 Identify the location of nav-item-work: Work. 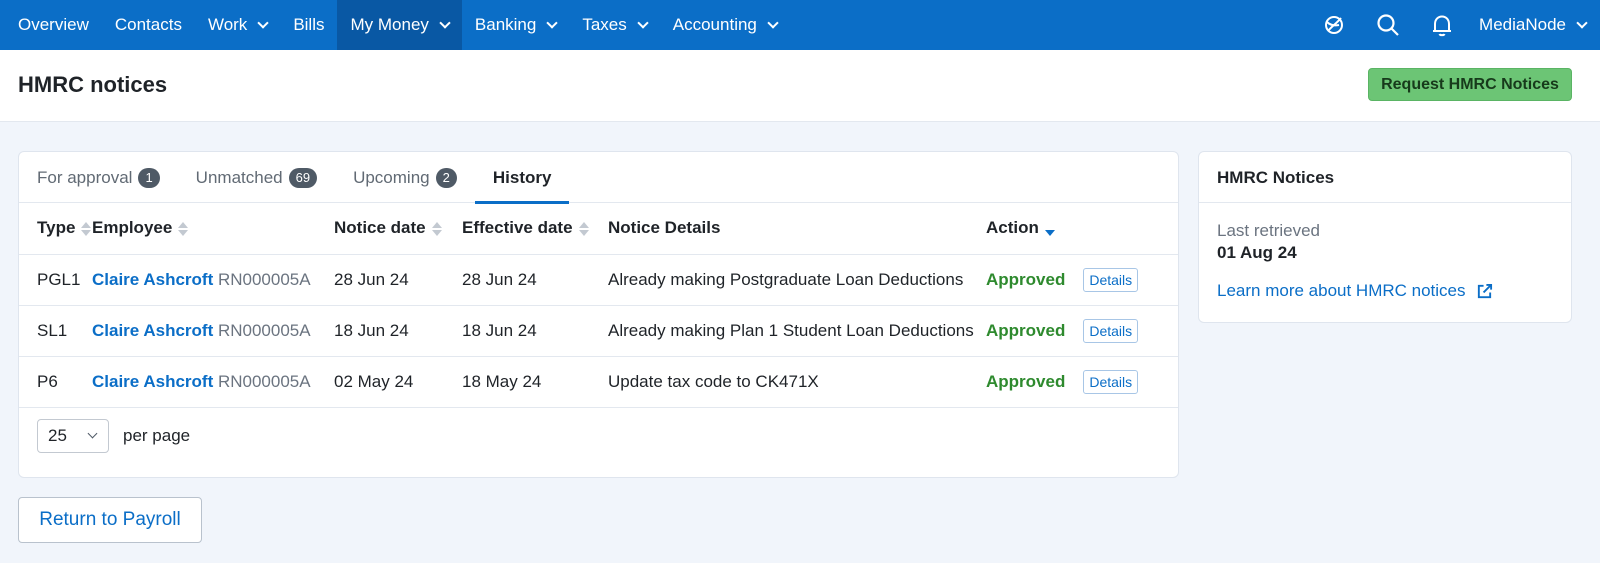
(237, 25).